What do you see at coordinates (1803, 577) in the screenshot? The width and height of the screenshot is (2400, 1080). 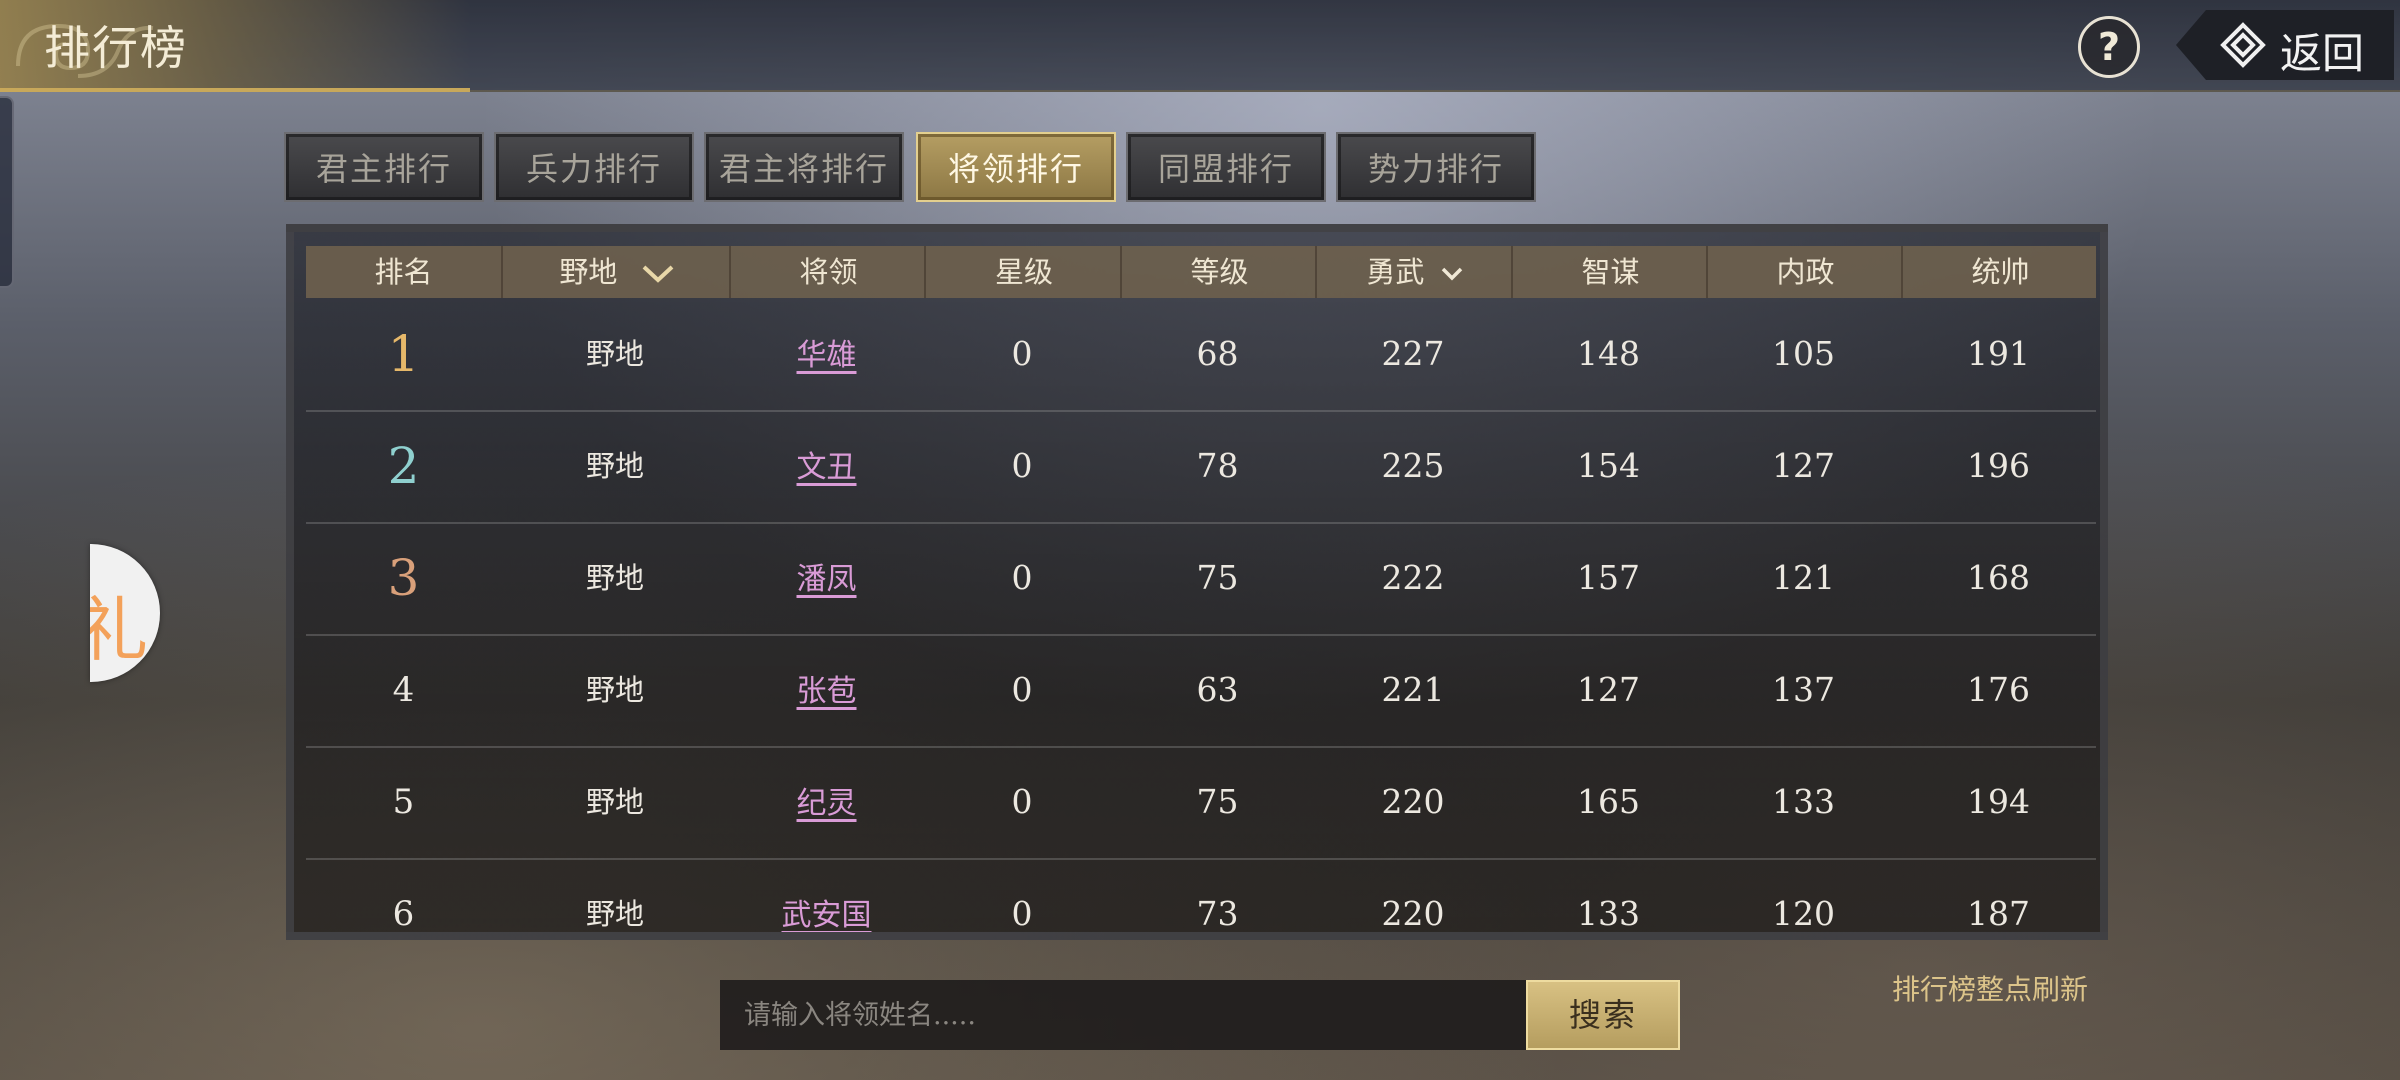 I see `politics-cell: 121` at bounding box center [1803, 577].